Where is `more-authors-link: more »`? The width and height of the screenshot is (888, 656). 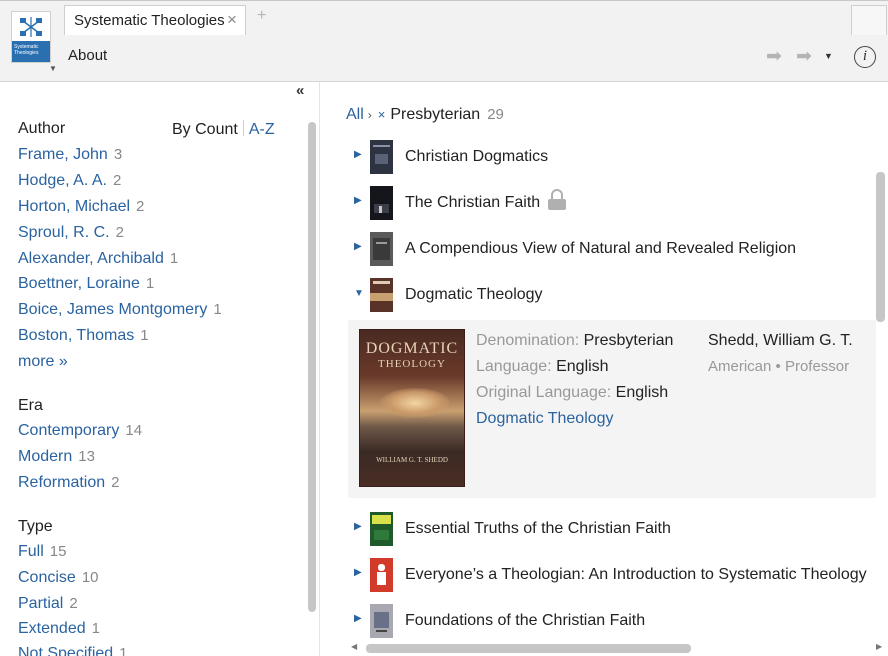
more-authors-link: more » is located at coordinates (43, 362).